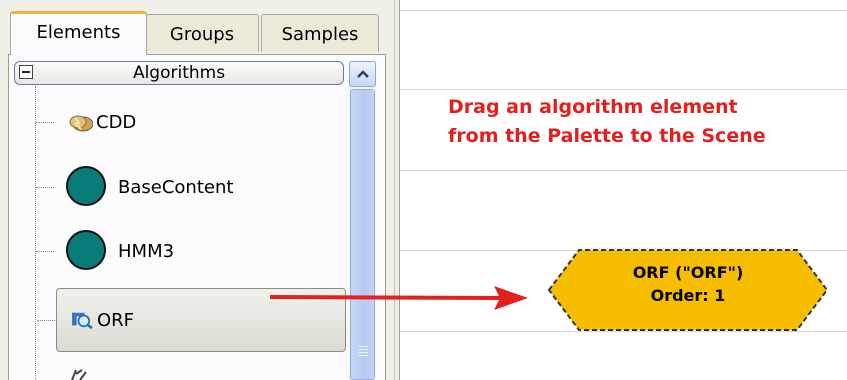 Image resolution: width=847 pixels, height=380 pixels. Describe the element at coordinates (688, 295) in the screenshot. I see `node-order: Order: 1` at that location.